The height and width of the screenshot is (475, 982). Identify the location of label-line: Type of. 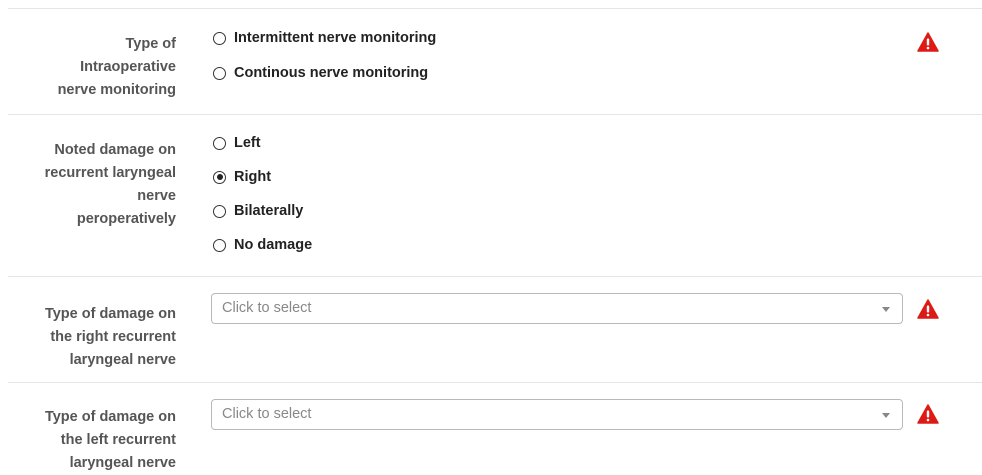
(150, 44).